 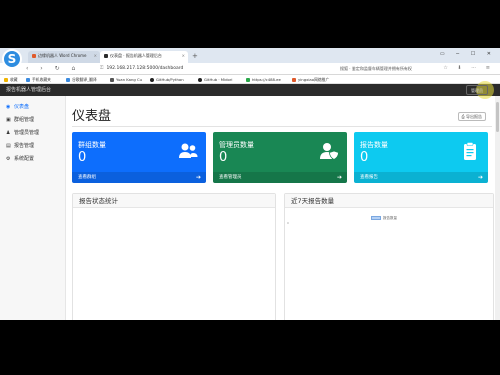 I want to click on bookmark-item: 手机收藏夹, so click(x=38, y=79).